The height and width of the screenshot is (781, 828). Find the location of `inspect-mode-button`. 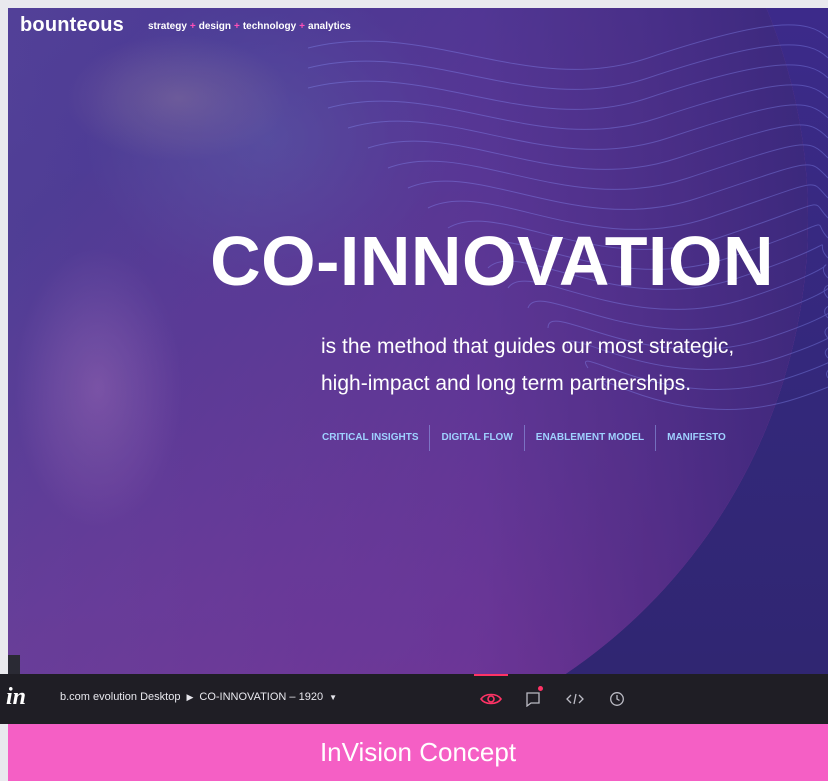

inspect-mode-button is located at coordinates (575, 699).